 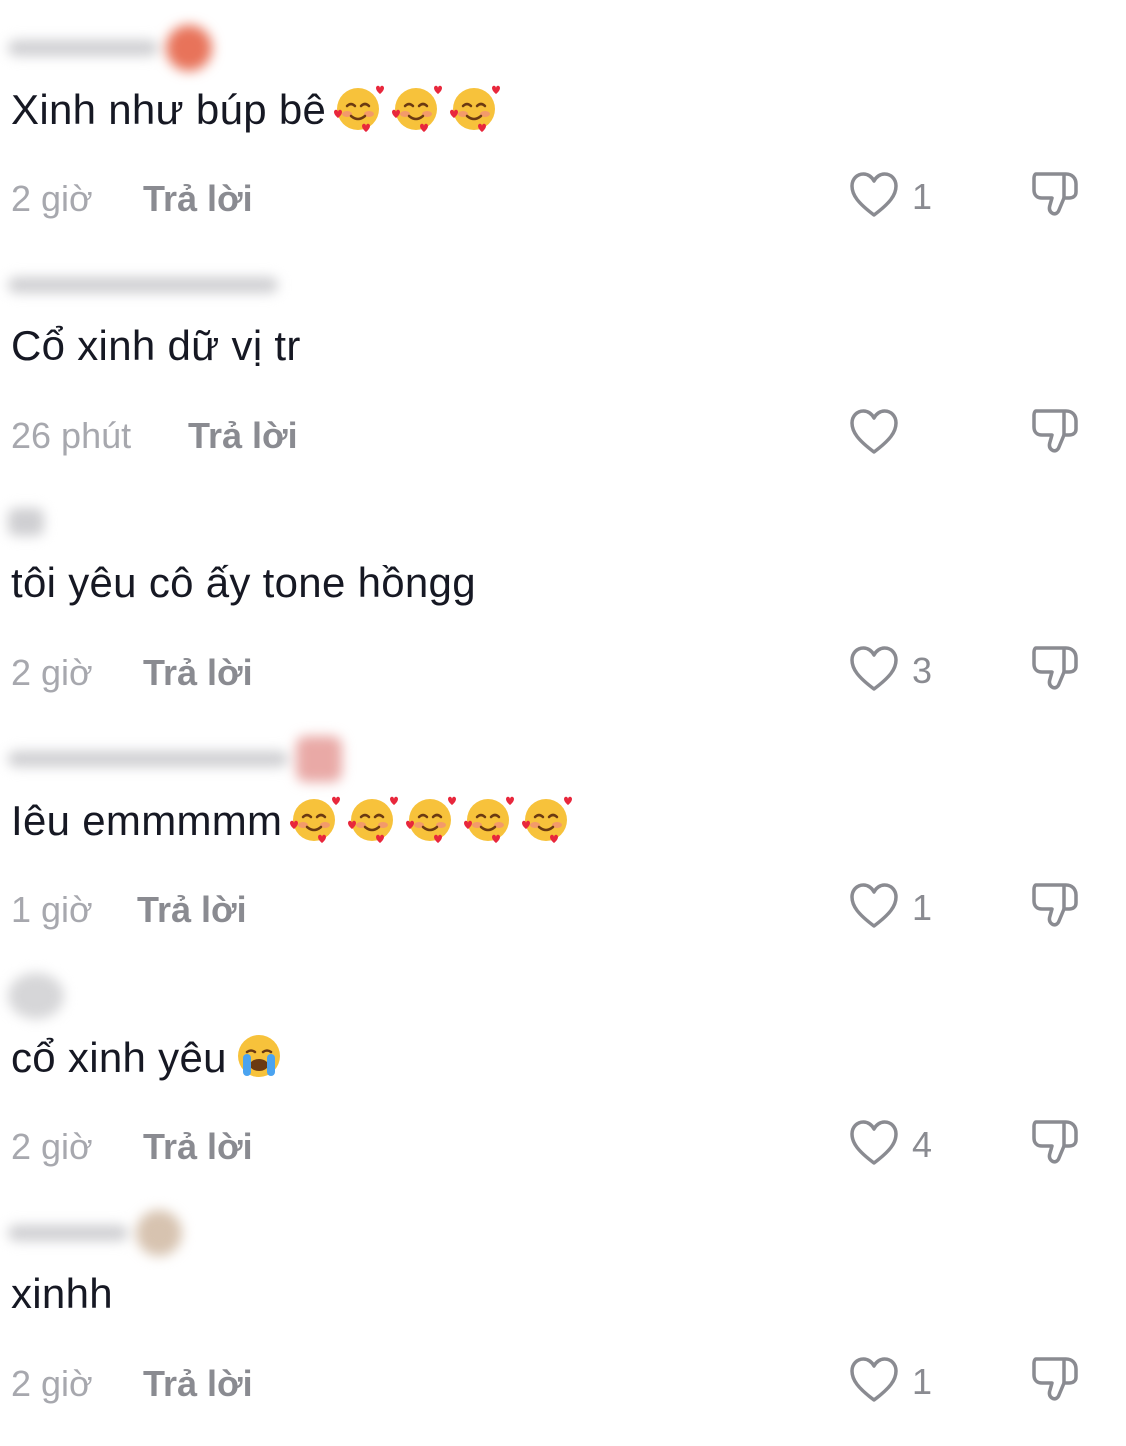 I want to click on comment-text: Iêu emmmmm, so click(x=292, y=820).